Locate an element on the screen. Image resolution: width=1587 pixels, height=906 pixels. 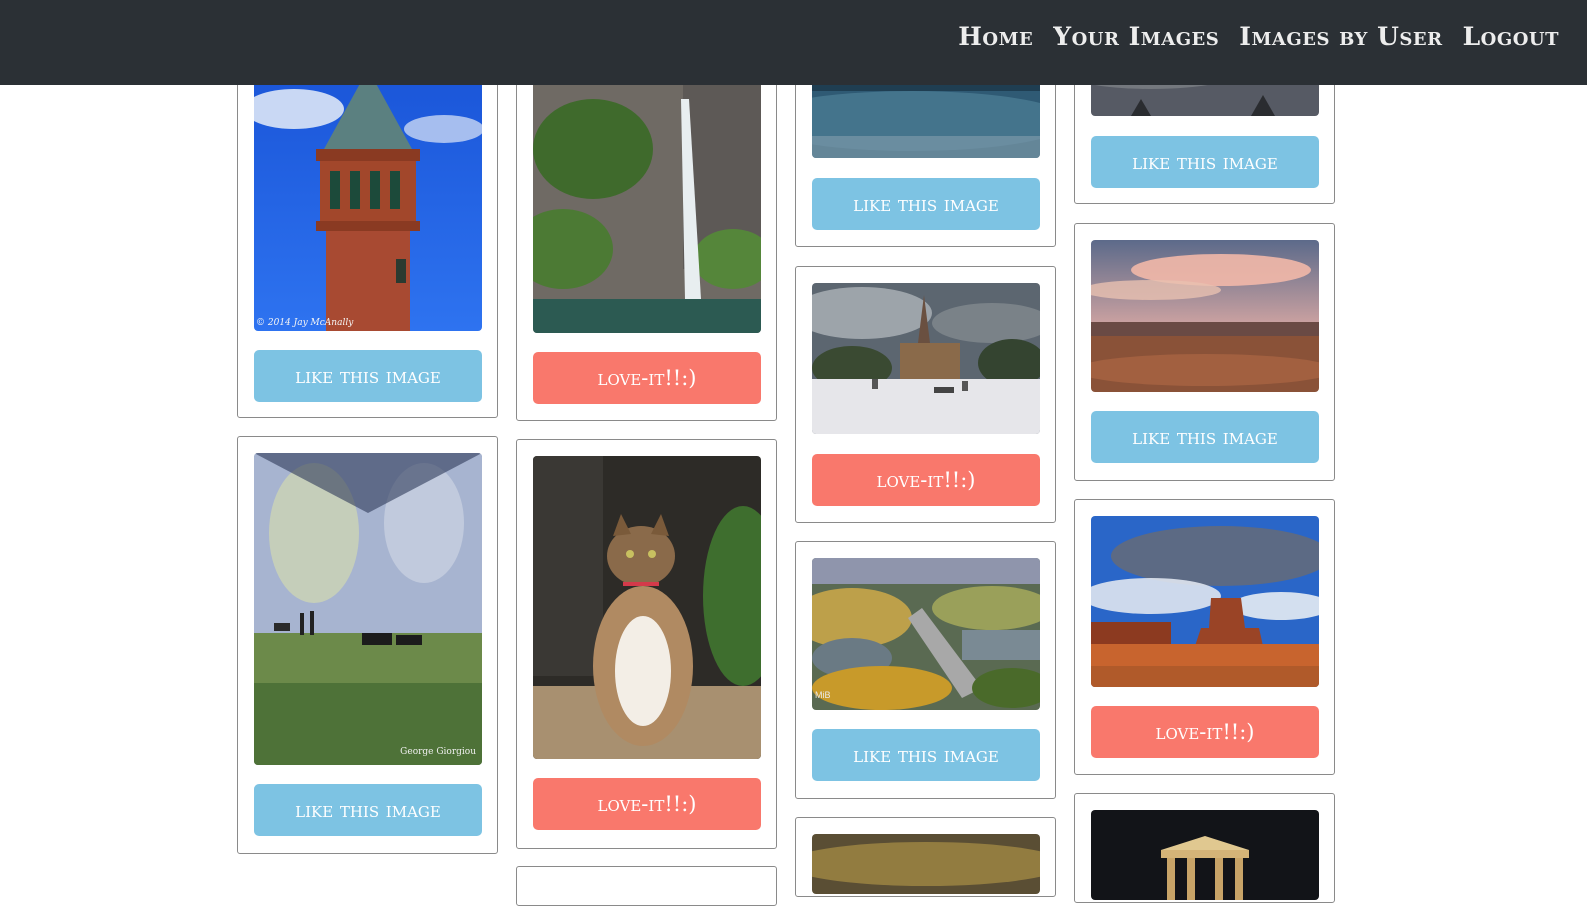
nav-logout-link: Logout is located at coordinates (1511, 36).